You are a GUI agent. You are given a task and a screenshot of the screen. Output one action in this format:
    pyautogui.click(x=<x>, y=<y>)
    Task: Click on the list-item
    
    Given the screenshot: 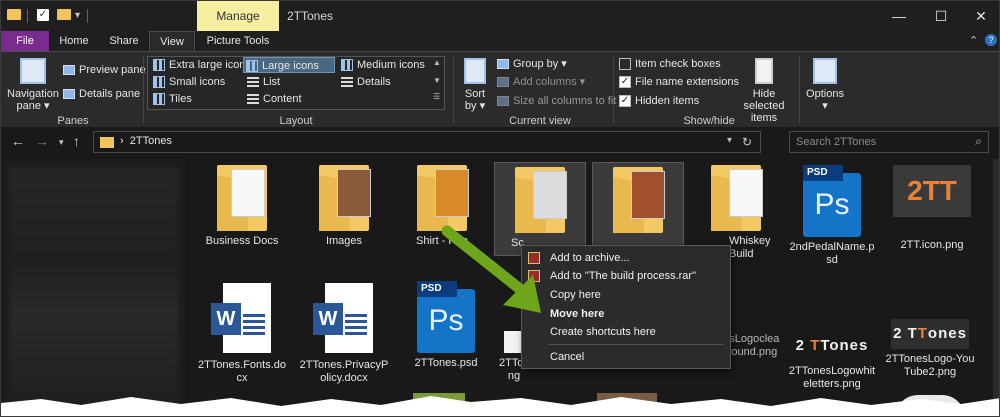 What is the action you would take?
    pyautogui.click(x=638, y=204)
    